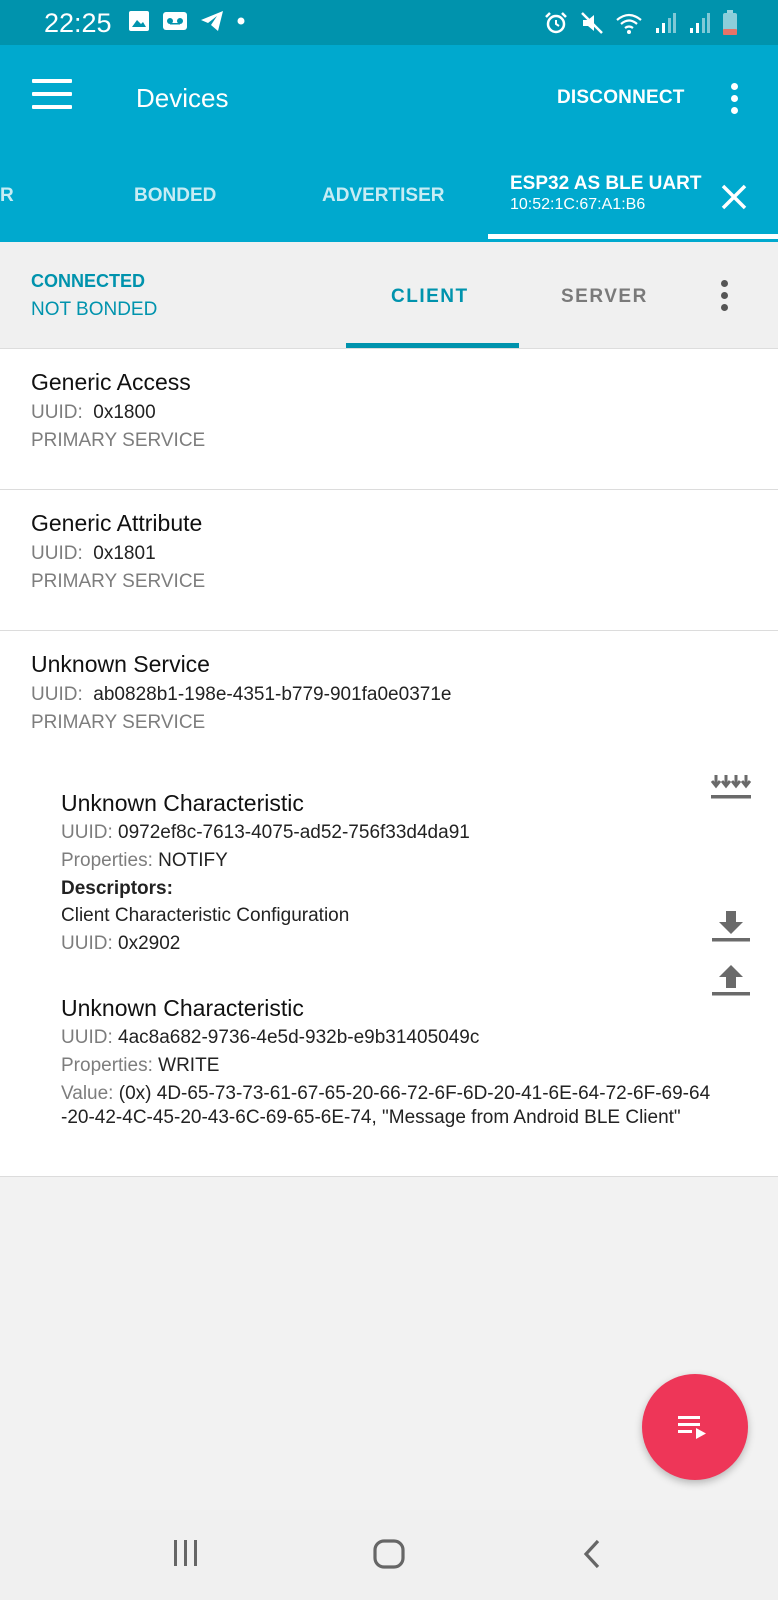 The width and height of the screenshot is (778, 1600). Describe the element at coordinates (117, 888) in the screenshot. I see `descriptors-heading: Descriptors:` at that location.